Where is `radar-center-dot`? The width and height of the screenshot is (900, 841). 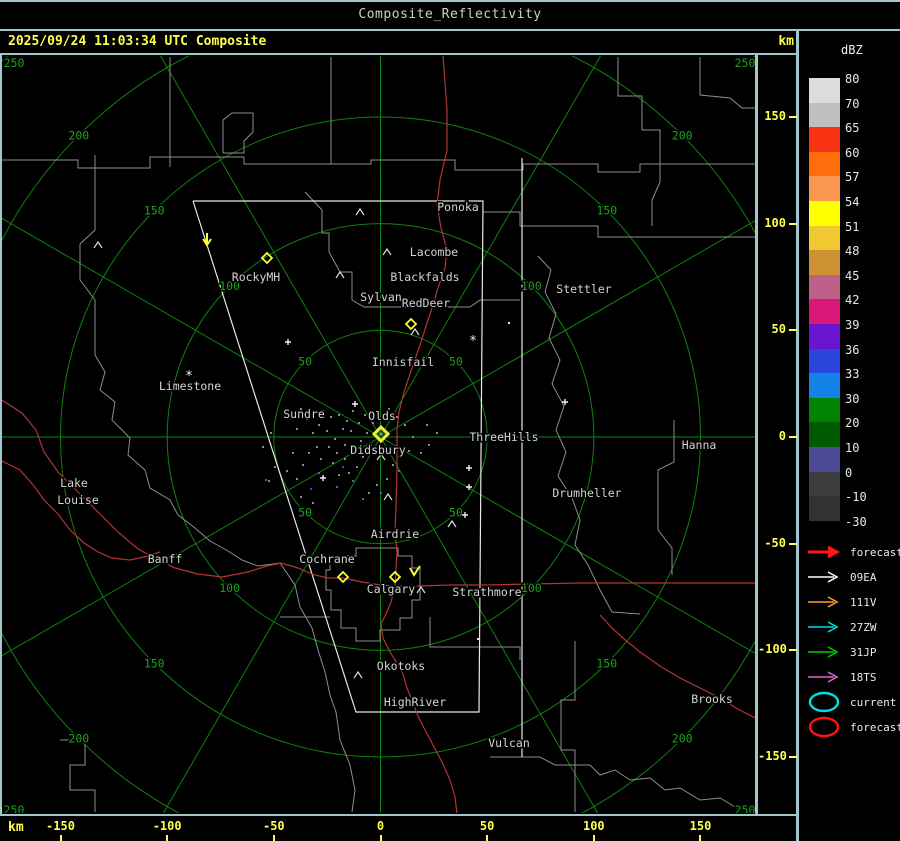
radar-center-dot is located at coordinates (381, 434).